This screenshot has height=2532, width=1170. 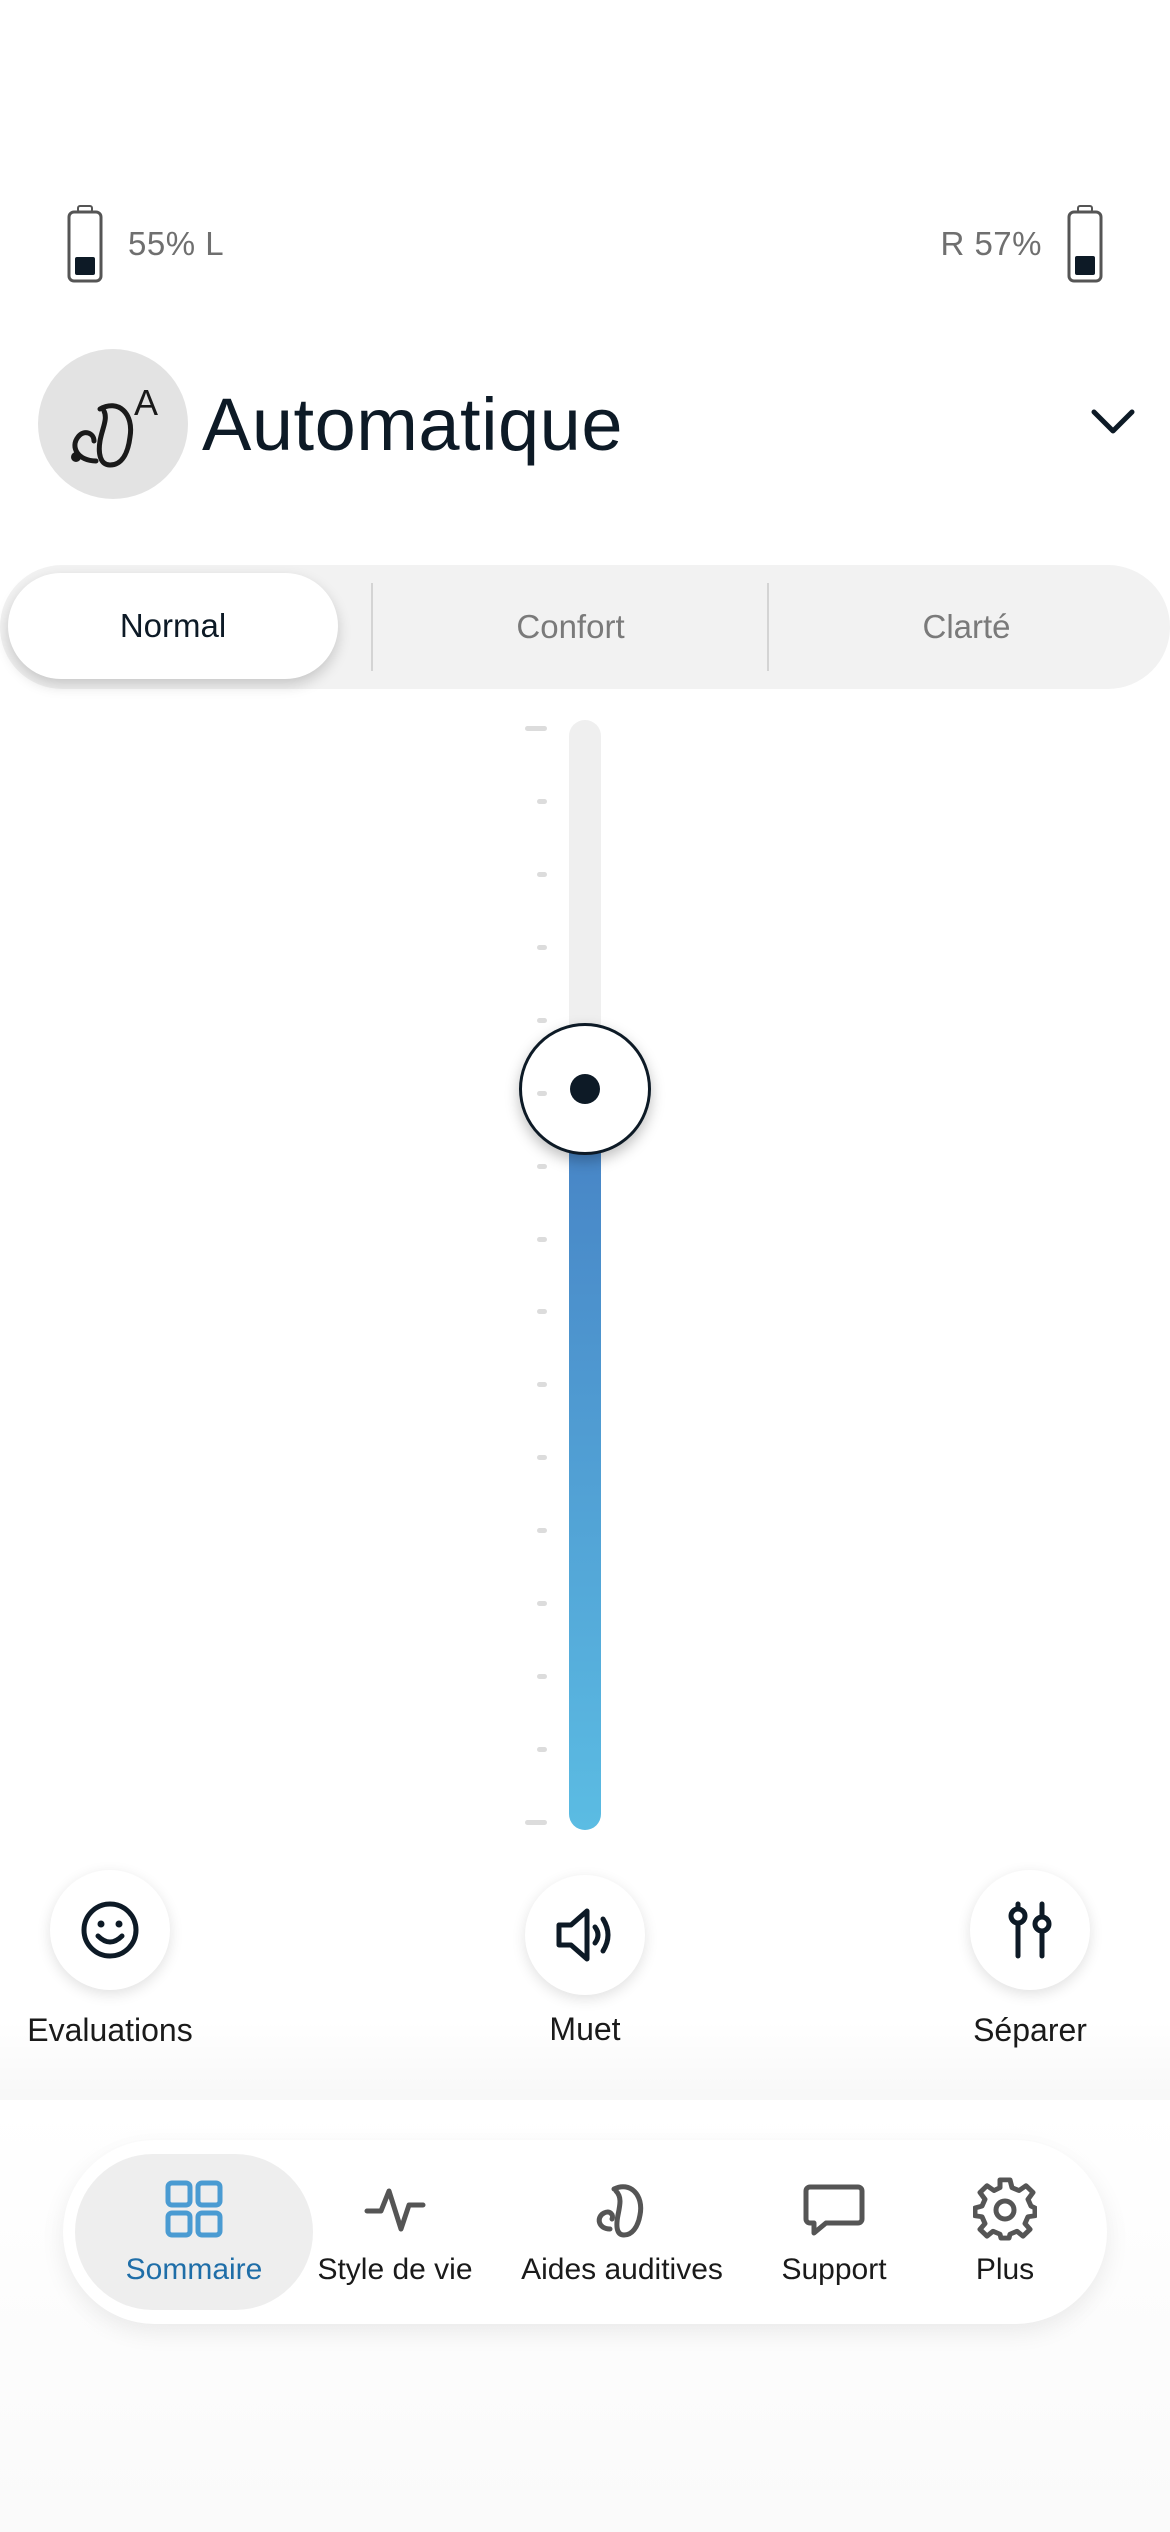 I want to click on segment-confort: Confort, so click(x=570, y=627).